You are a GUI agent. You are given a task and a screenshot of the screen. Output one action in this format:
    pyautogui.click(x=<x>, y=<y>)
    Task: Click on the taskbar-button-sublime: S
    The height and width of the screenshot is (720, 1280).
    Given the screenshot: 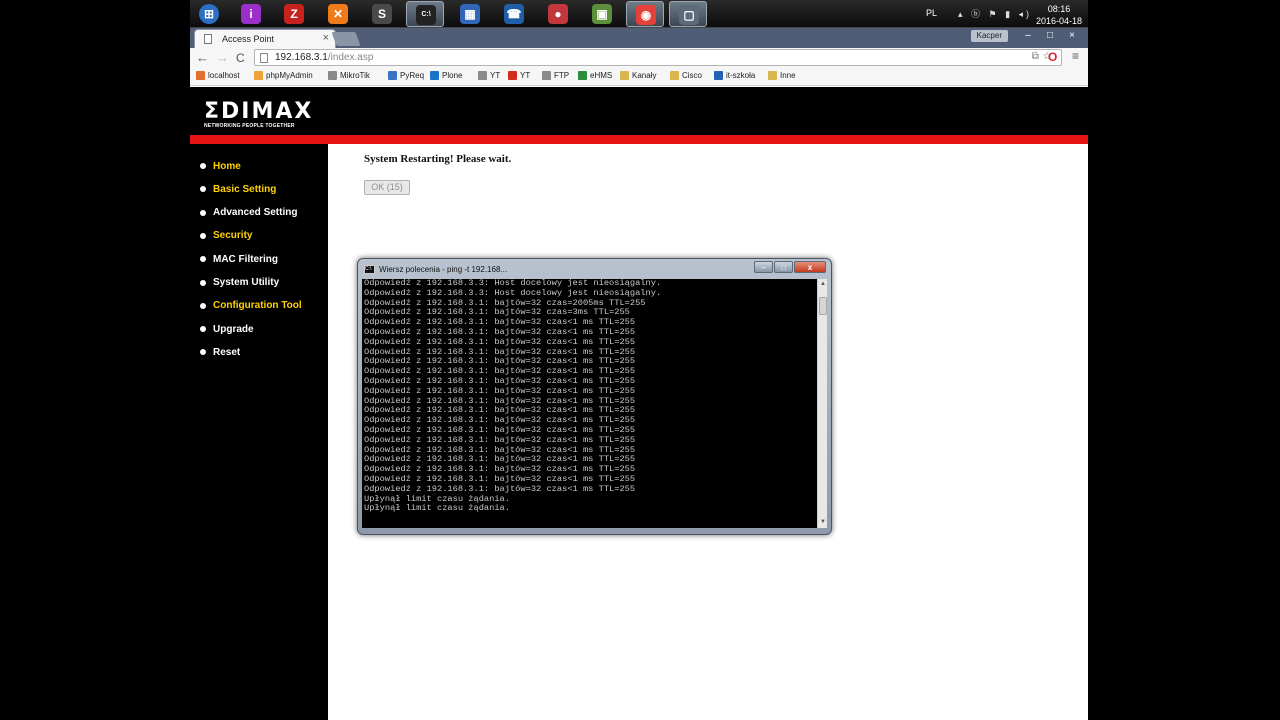 What is the action you would take?
    pyautogui.click(x=382, y=14)
    